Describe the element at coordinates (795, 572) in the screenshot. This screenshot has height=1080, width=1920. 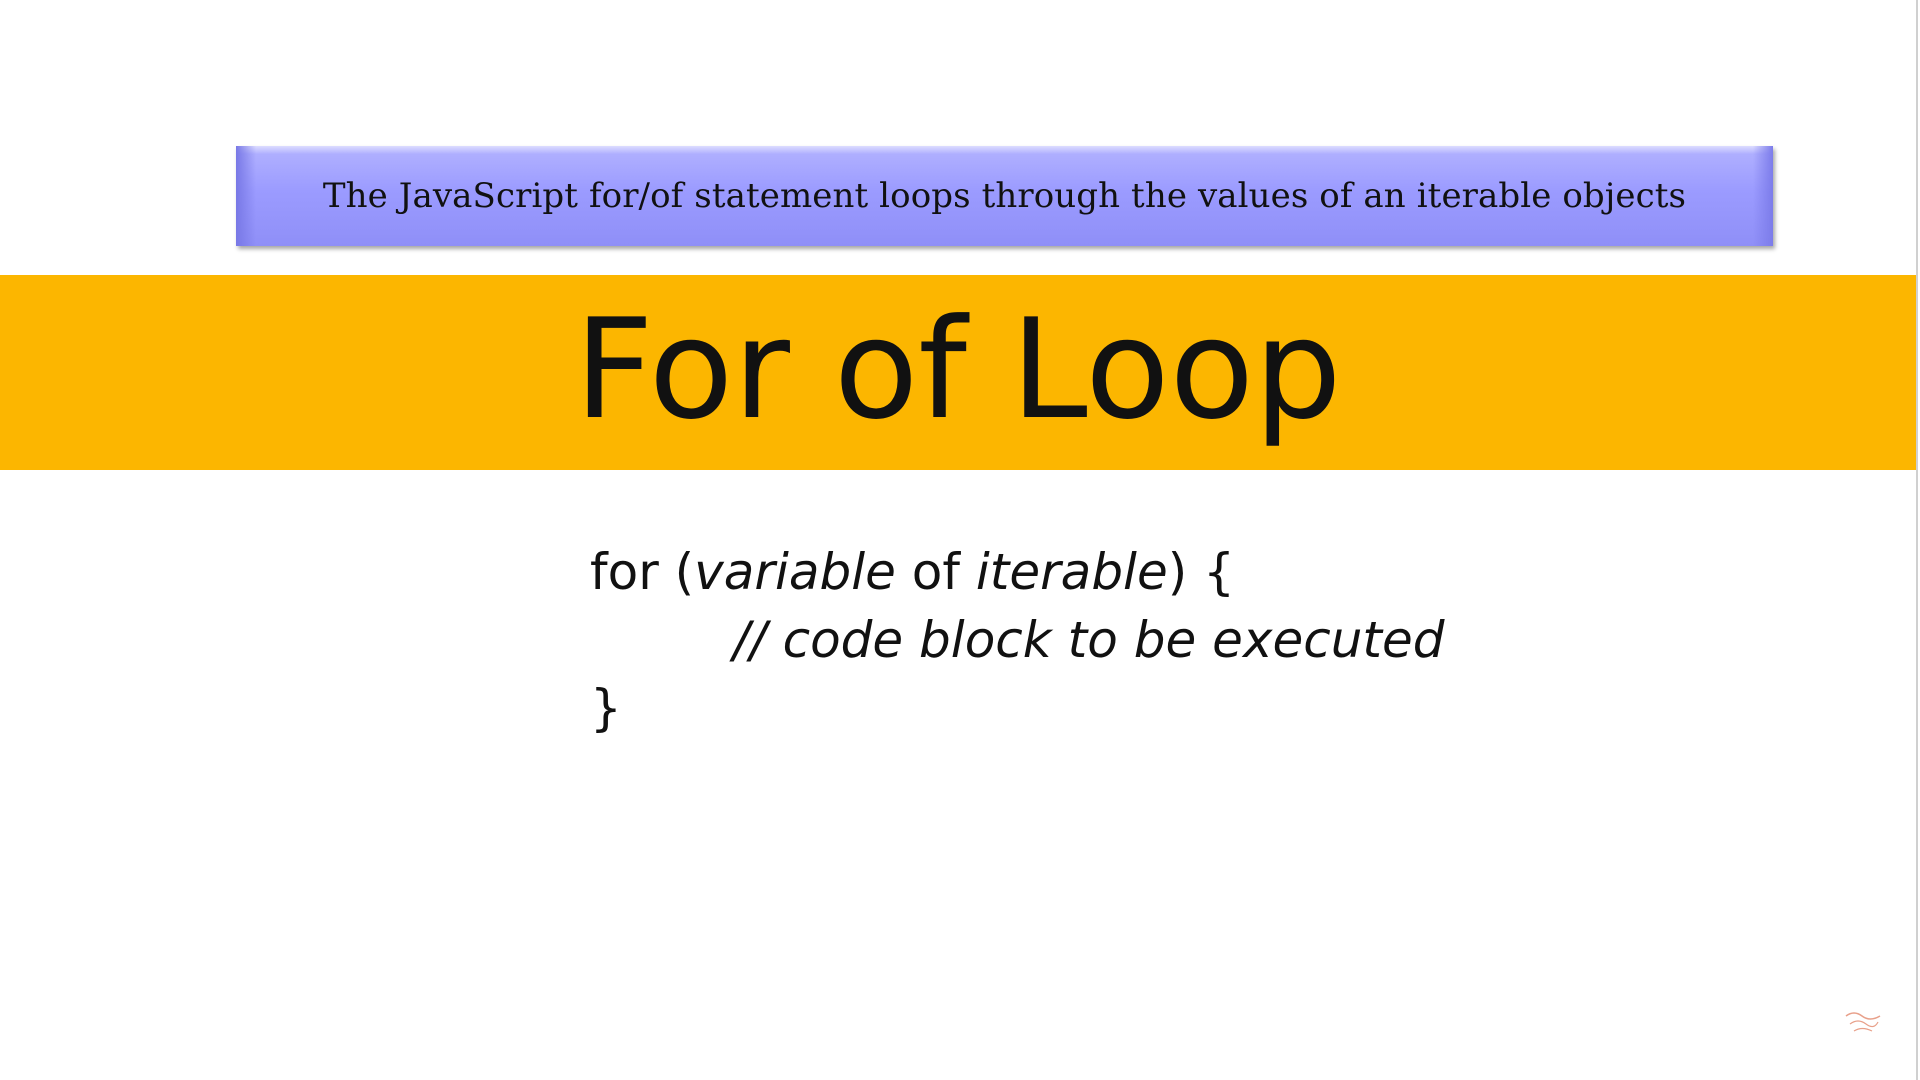
I see `syntax-variable: variable` at that location.